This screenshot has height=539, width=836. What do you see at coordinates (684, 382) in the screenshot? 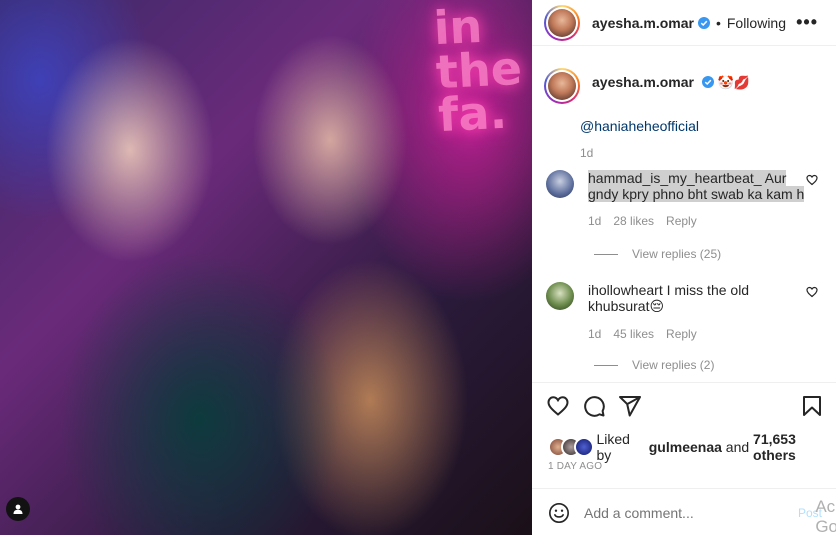
I see `section-divider` at bounding box center [684, 382].